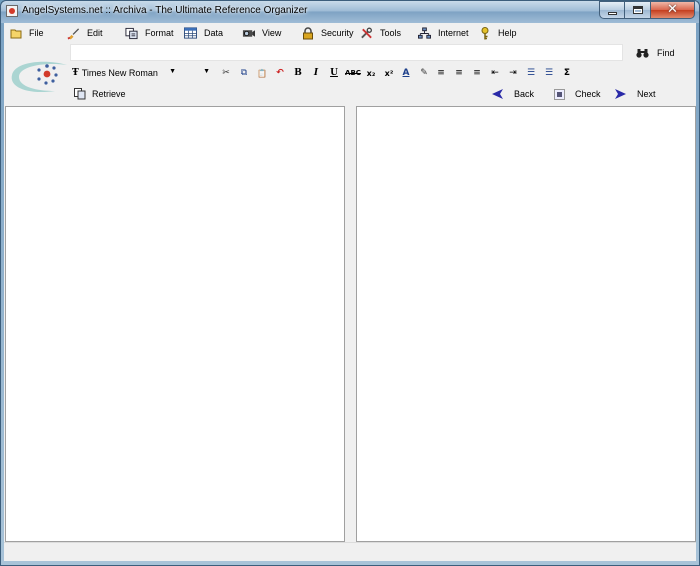 The width and height of the screenshot is (700, 566). I want to click on key-icon, so click(484, 33).